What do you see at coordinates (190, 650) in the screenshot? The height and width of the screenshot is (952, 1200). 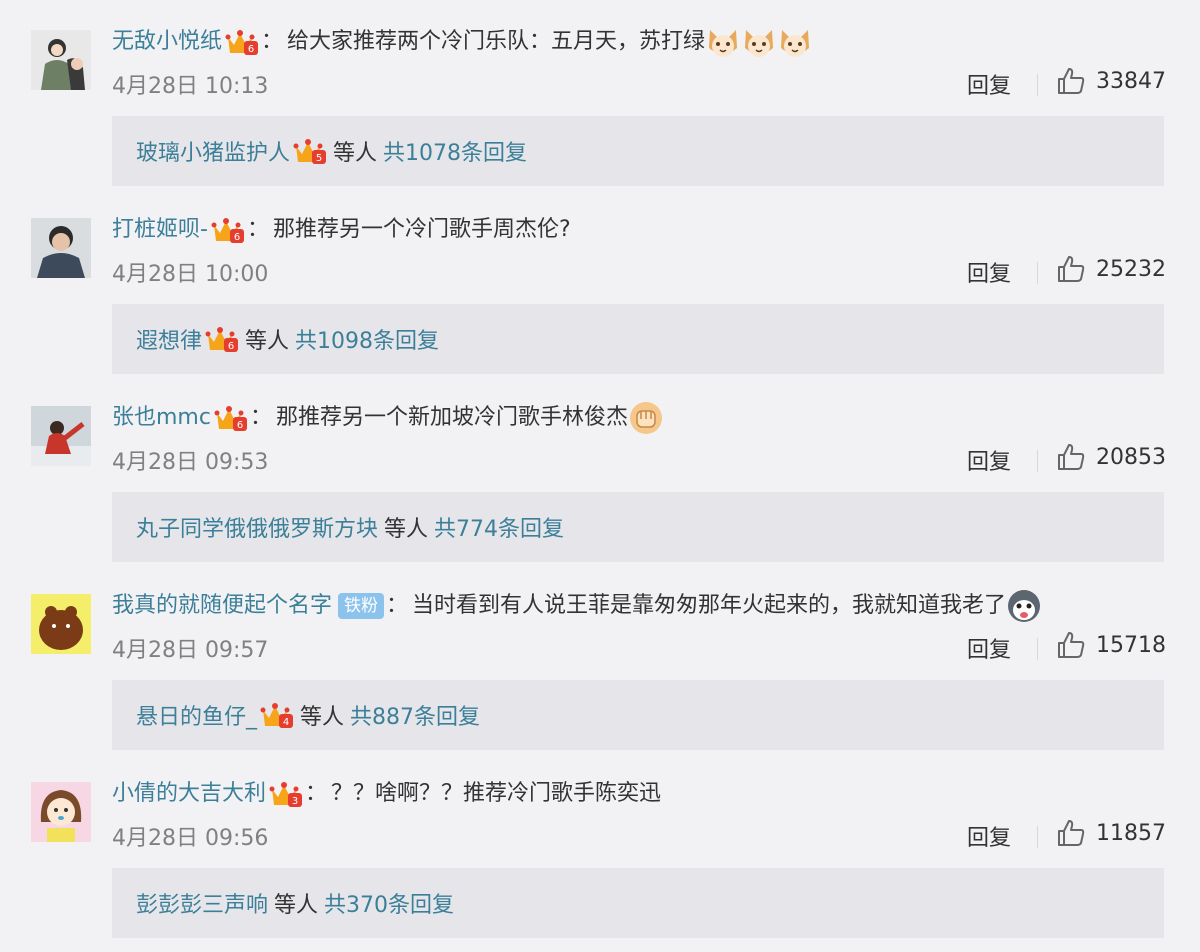 I see `timestamp: 4月28日 09:57` at bounding box center [190, 650].